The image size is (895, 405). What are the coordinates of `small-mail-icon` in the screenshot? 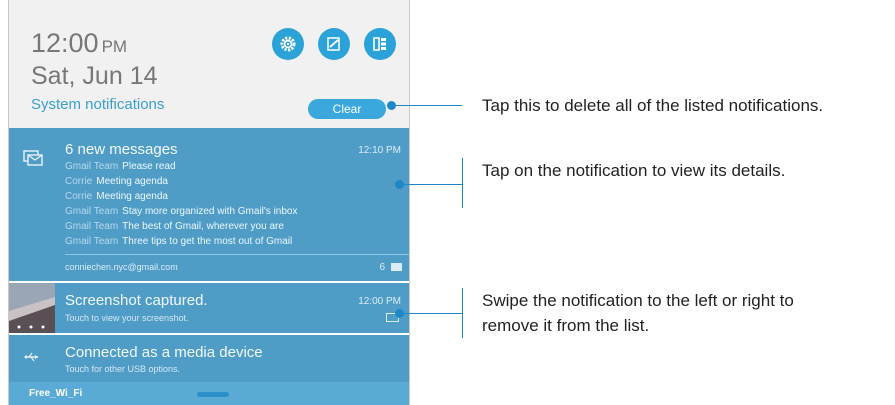 It's located at (396, 267).